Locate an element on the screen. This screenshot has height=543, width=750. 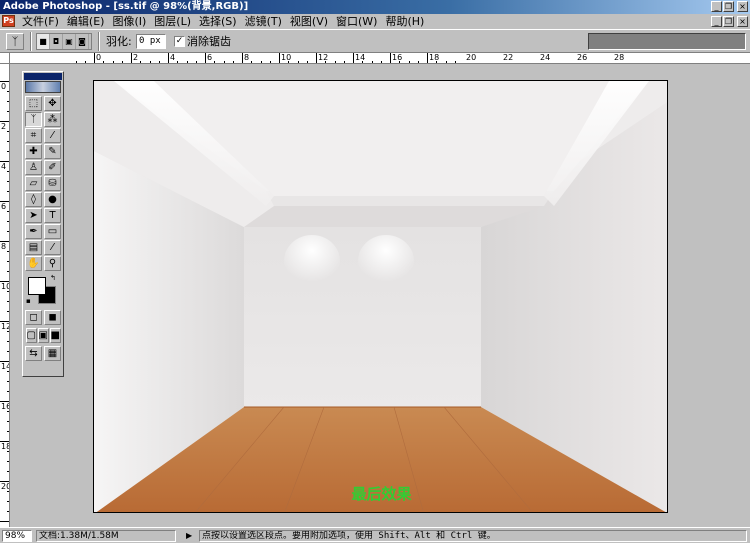
palette-well is located at coordinates (667, 41).